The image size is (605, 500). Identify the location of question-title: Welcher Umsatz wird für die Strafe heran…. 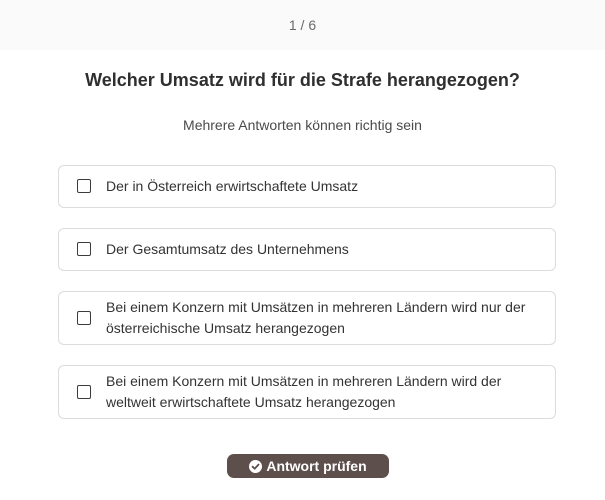
(302, 80).